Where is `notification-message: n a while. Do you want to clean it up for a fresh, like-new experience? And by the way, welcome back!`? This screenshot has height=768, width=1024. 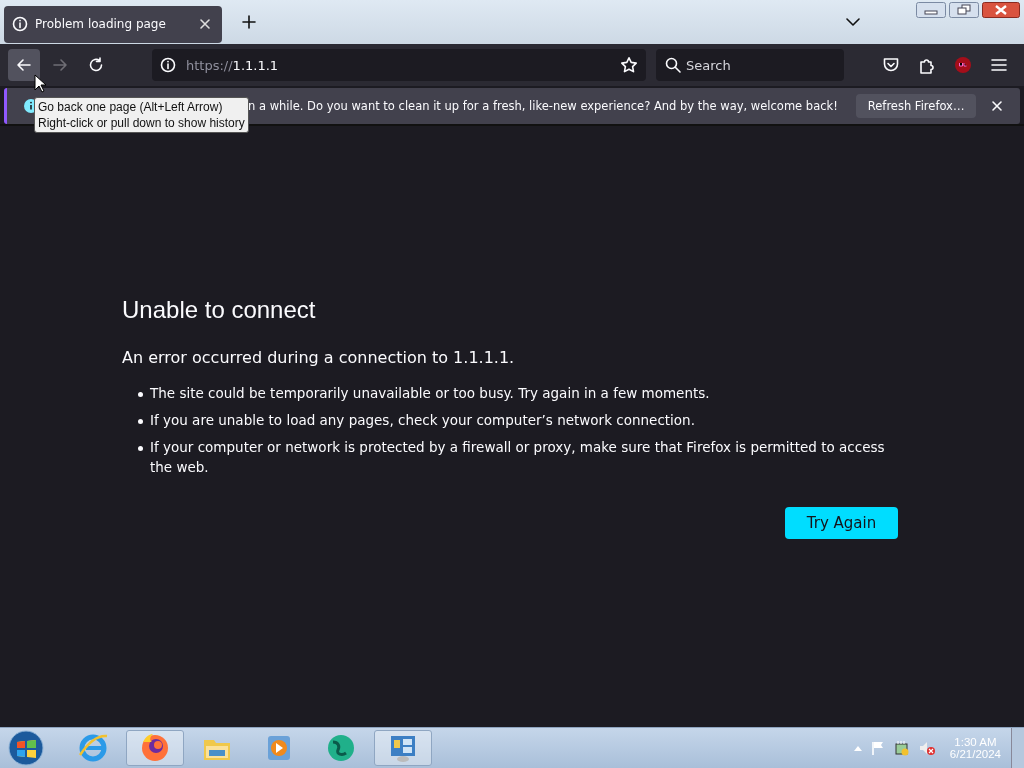 notification-message: n a while. Do you want to clean it up for a fresh, like-new experience? And by the way, welcome back! is located at coordinates (543, 106).